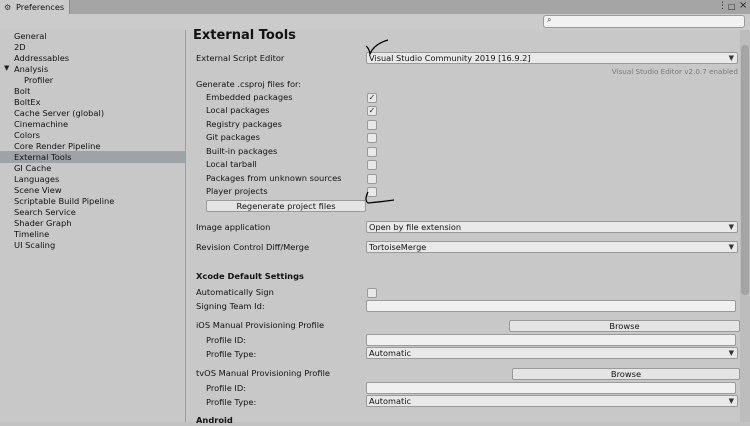 The height and width of the screenshot is (426, 750). Describe the element at coordinates (743, 5) in the screenshot. I see `close-icon: ×` at that location.